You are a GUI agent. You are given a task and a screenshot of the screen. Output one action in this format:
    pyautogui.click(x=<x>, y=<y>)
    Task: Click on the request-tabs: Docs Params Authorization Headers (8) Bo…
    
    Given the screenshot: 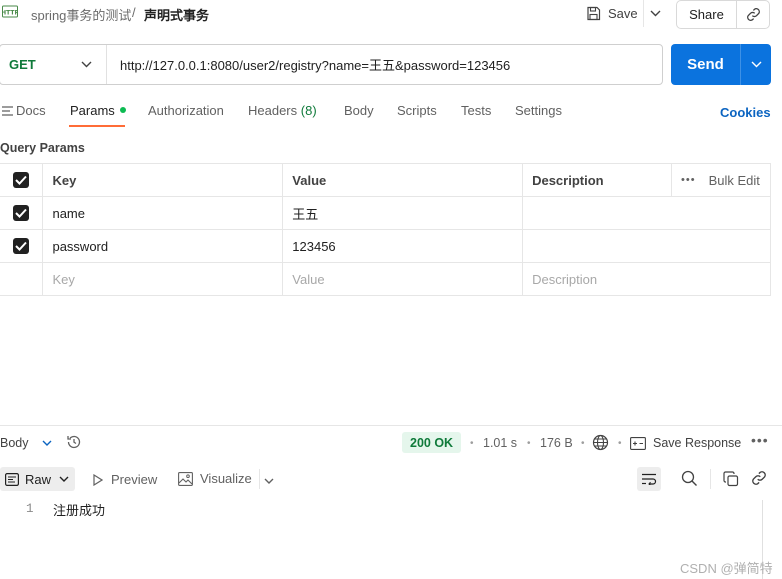 What is the action you would take?
    pyautogui.click(x=391, y=113)
    